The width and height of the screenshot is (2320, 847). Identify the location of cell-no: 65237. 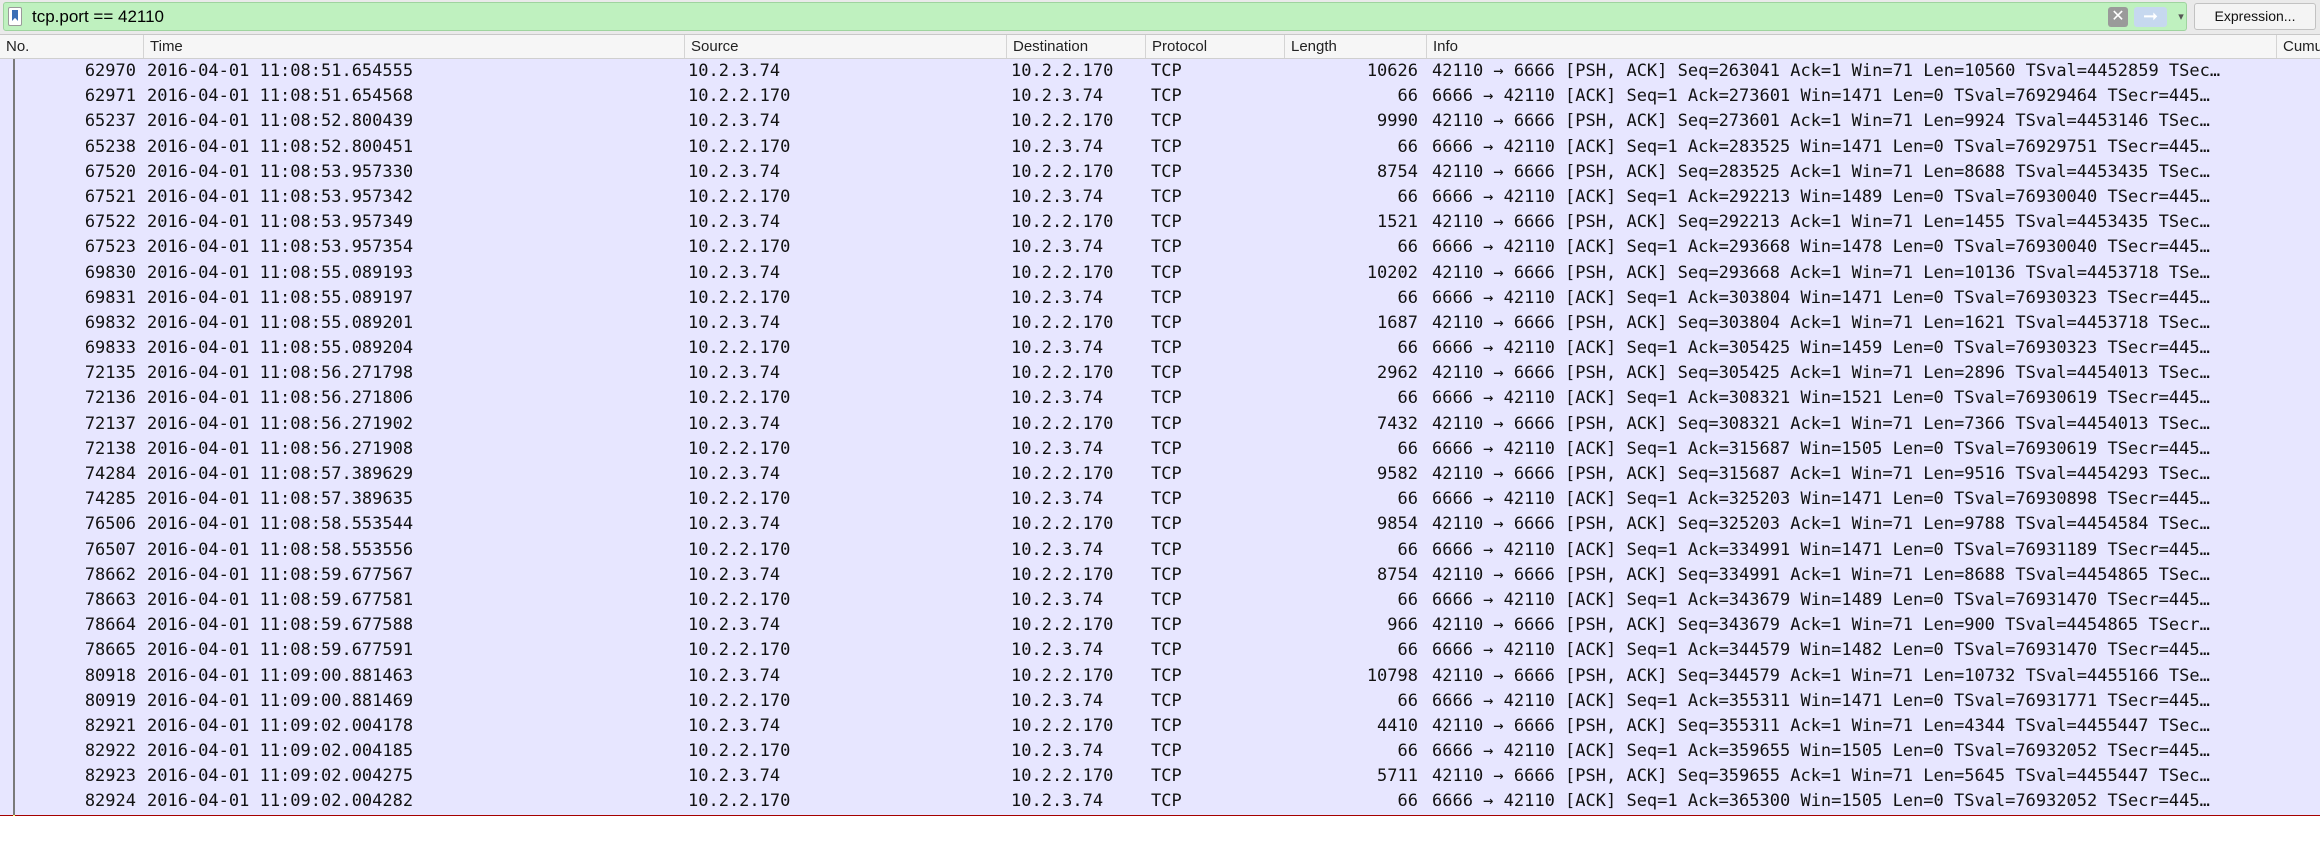
(110, 121).